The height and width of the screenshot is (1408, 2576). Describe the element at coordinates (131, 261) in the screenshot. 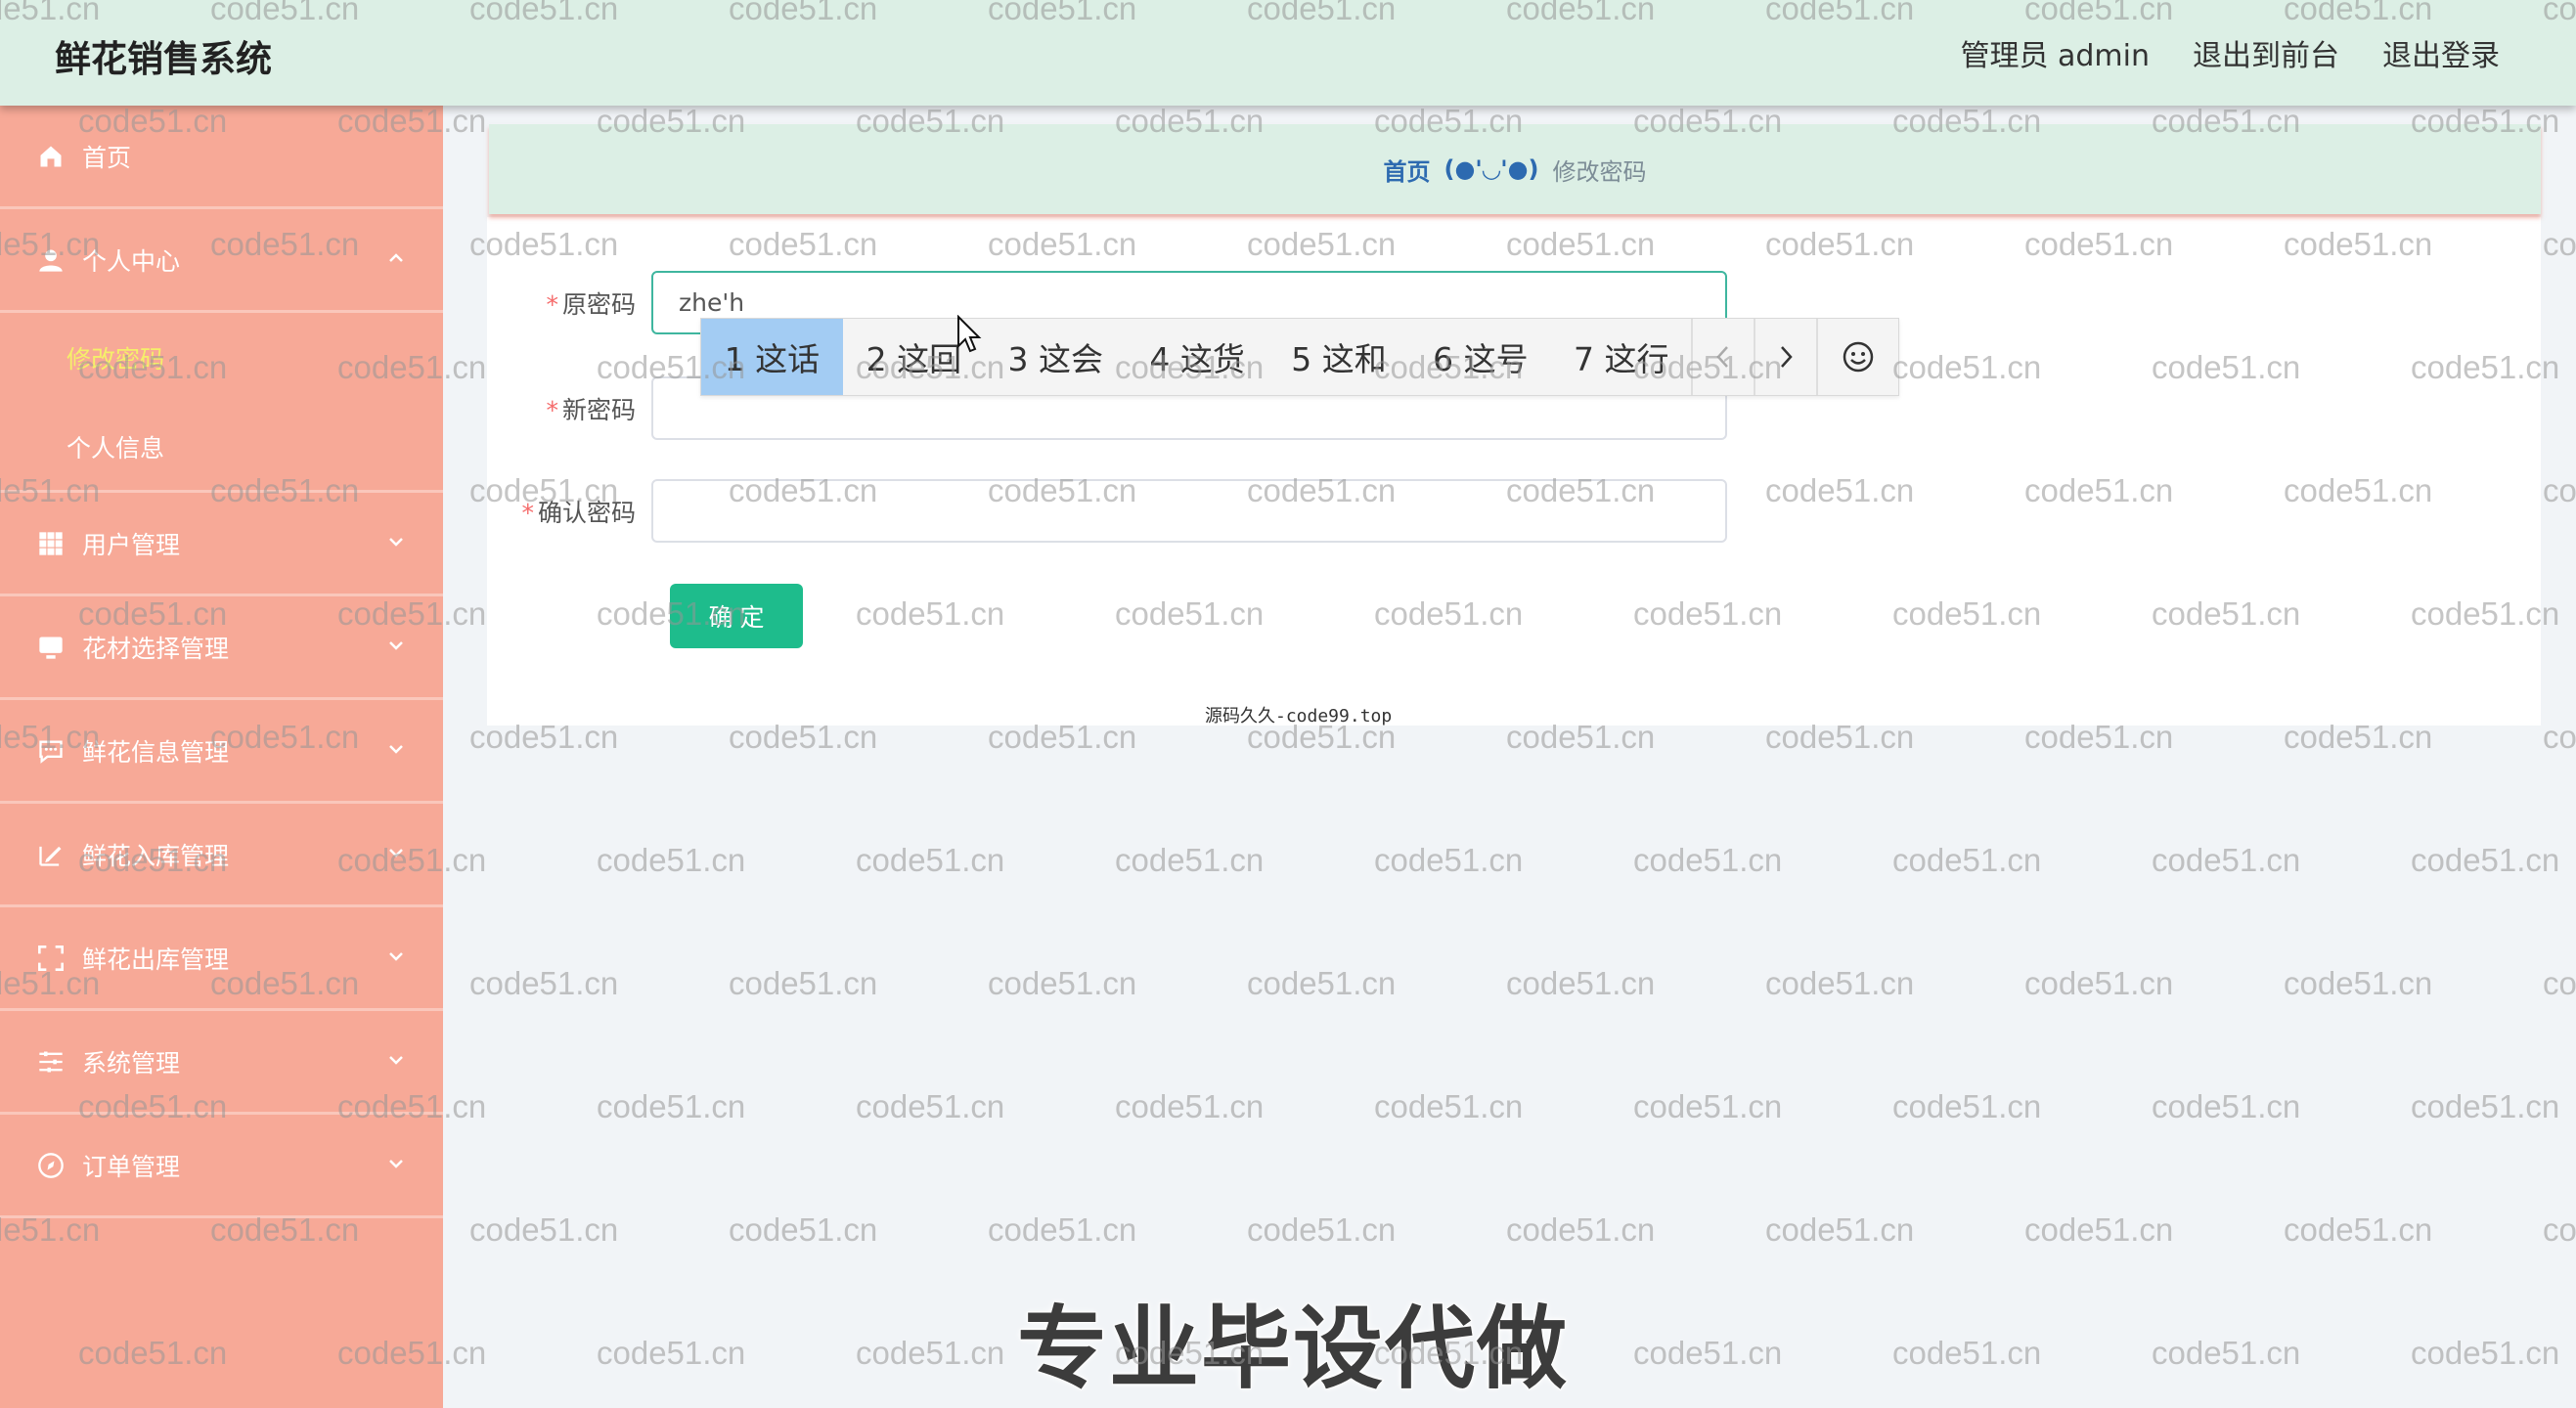

I see `sidebar-item-label: 个人中心` at that location.